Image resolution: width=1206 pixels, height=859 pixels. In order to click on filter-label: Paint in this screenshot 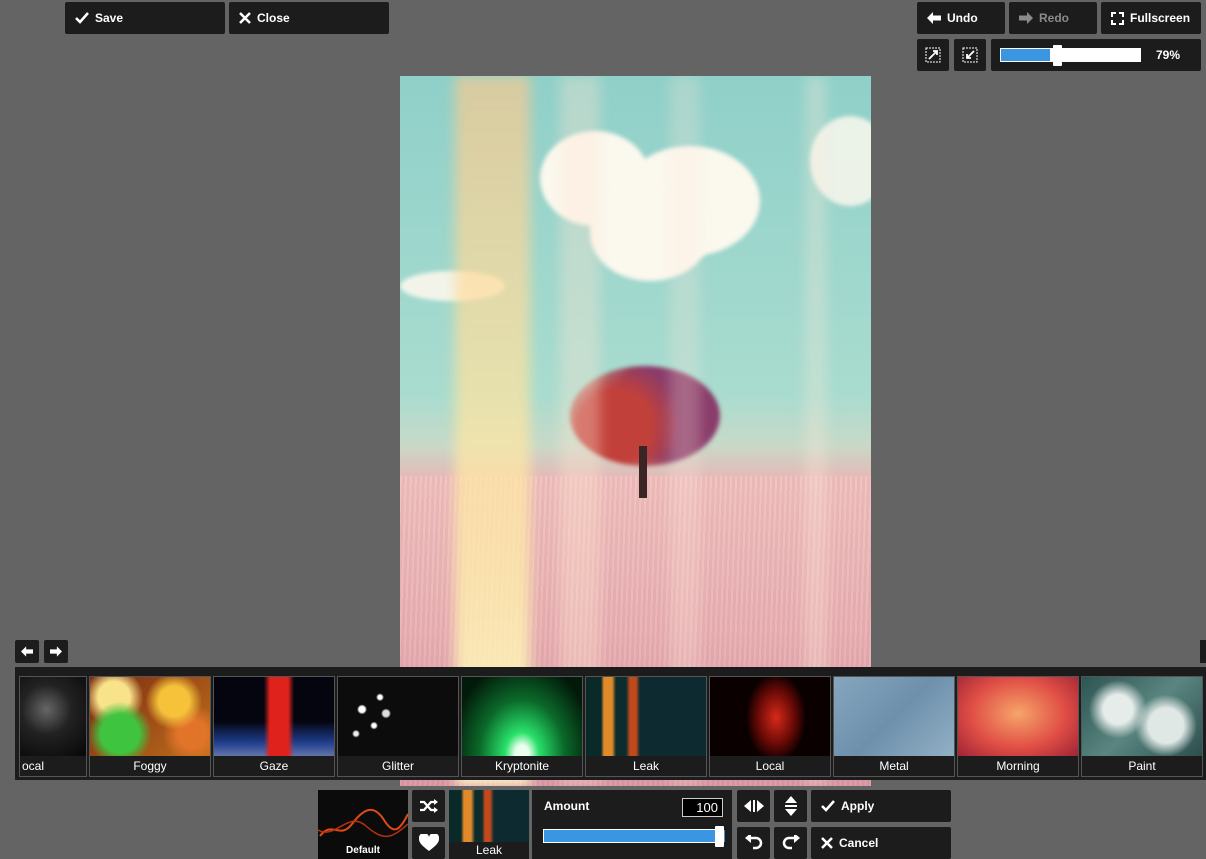, I will do `click(1142, 766)`.